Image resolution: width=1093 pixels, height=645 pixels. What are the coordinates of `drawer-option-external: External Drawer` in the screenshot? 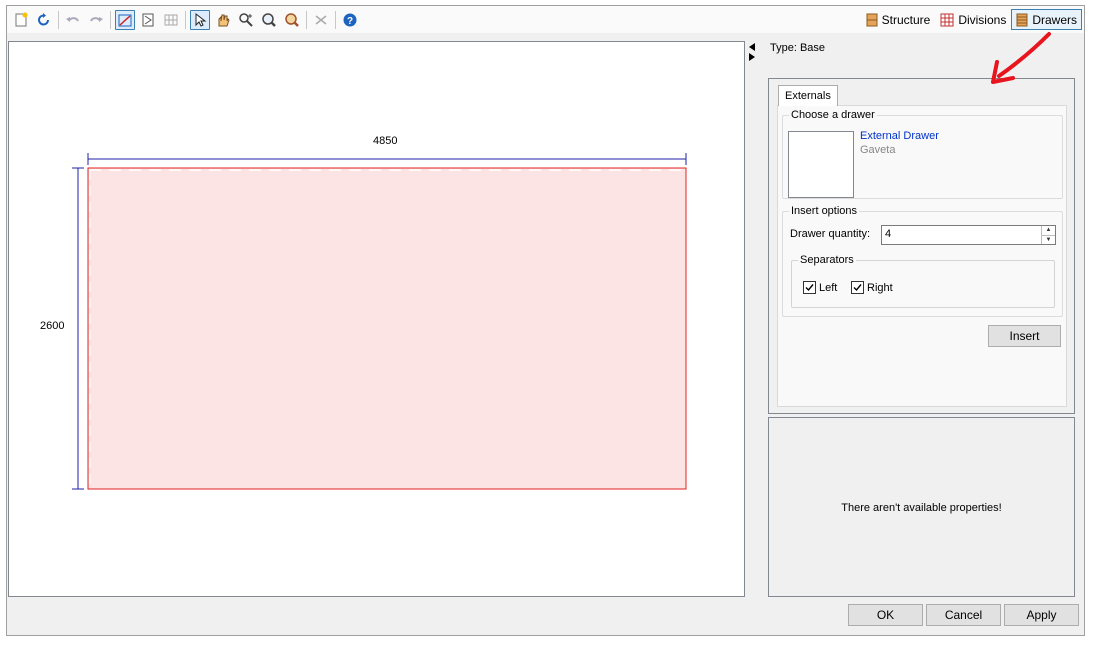 It's located at (899, 136).